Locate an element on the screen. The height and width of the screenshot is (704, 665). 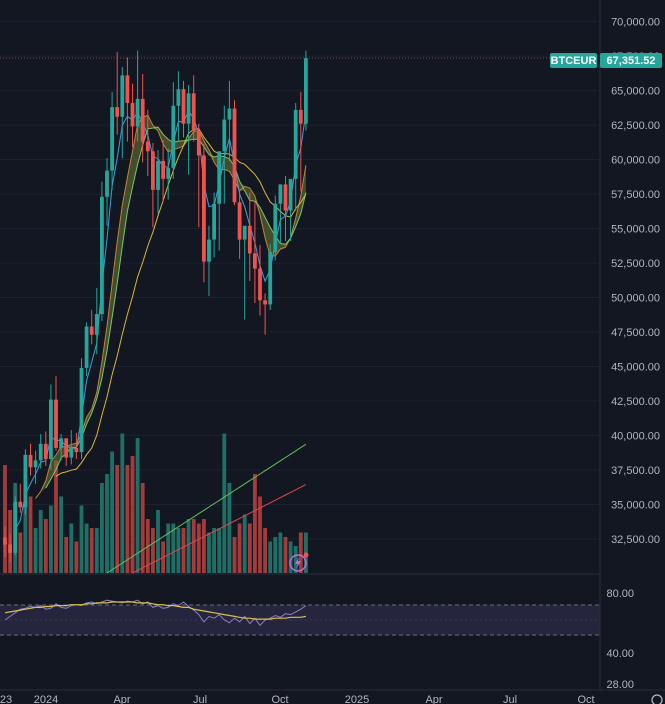
price-tick-label: 65,000.00 is located at coordinates (635, 92).